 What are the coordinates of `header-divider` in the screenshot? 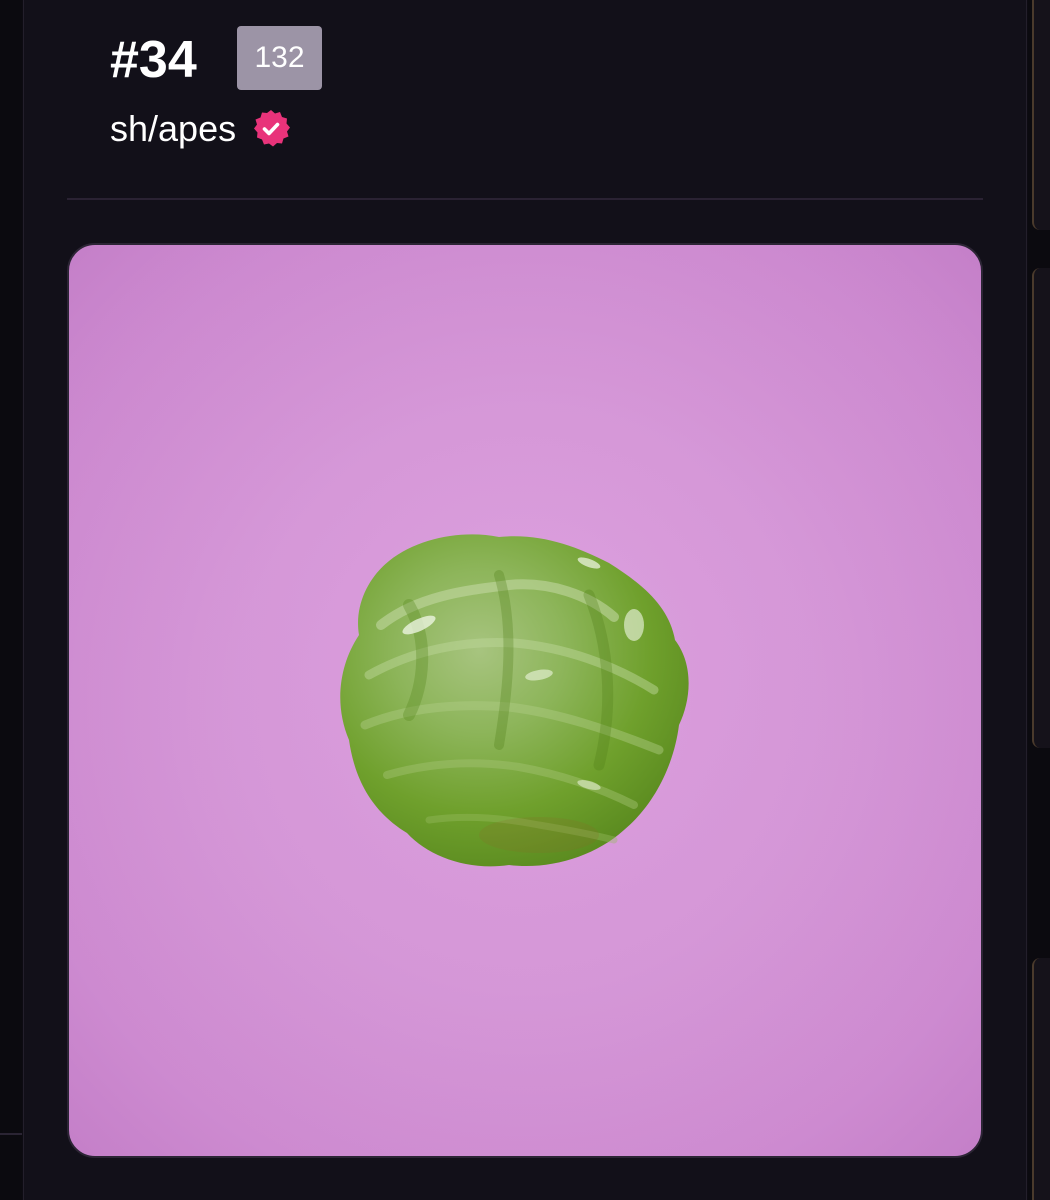 It's located at (525, 199).